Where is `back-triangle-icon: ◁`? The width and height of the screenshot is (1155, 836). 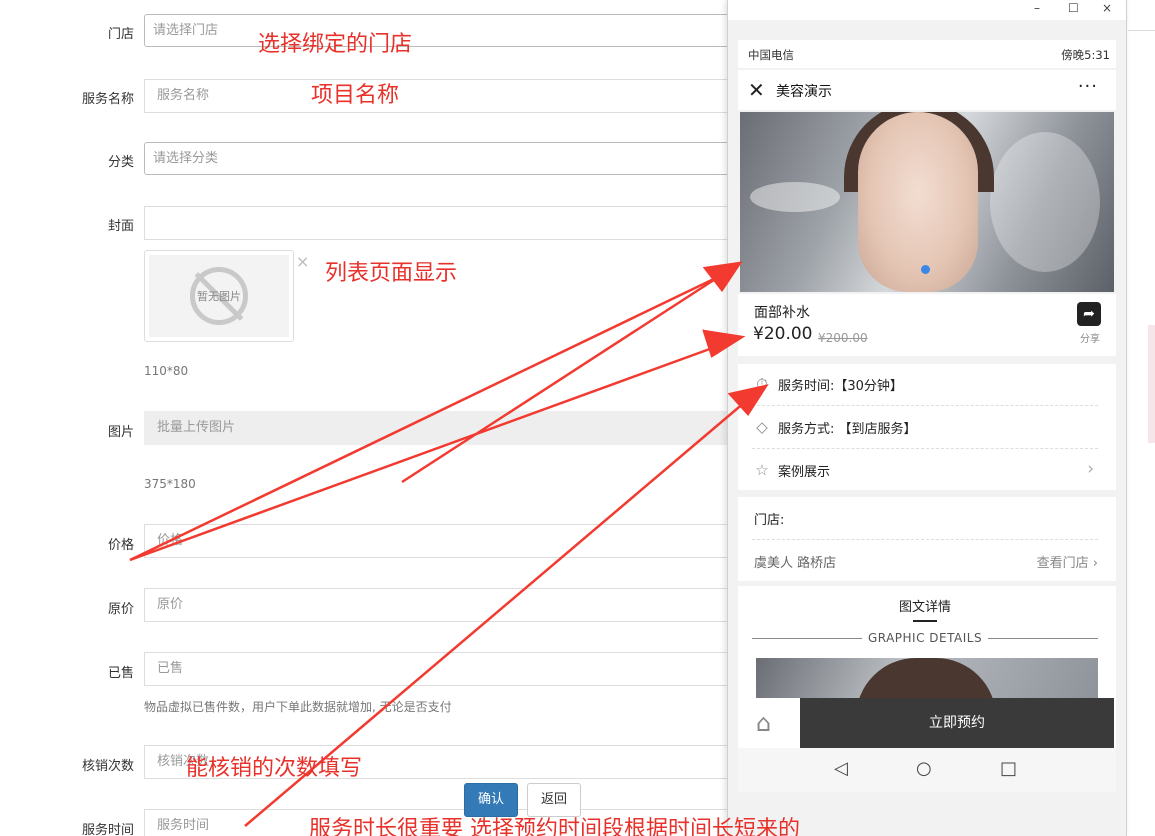 back-triangle-icon: ◁ is located at coordinates (841, 768).